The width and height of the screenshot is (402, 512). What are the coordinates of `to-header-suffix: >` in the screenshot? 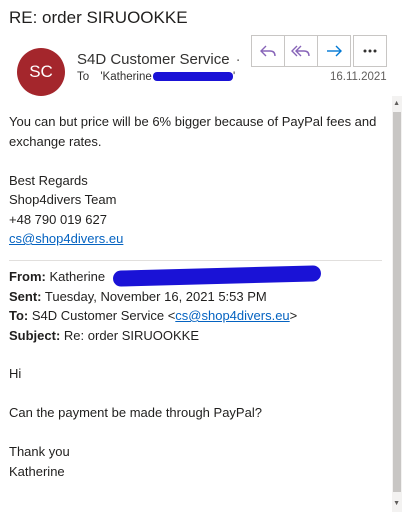 It's located at (293, 315).